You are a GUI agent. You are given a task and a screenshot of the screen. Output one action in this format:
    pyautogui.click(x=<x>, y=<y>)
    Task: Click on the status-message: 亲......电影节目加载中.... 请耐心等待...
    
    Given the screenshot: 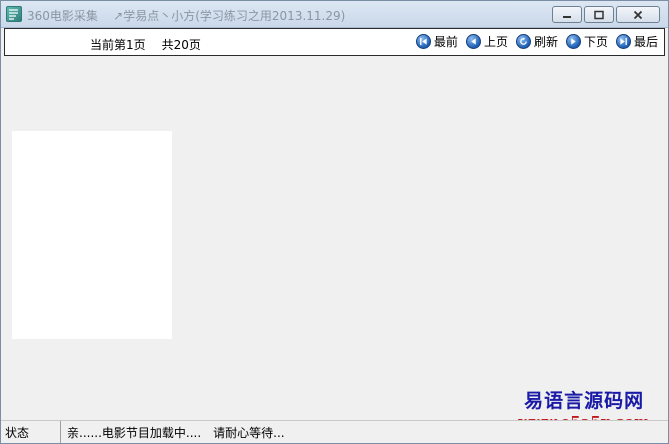 What is the action you would take?
    pyautogui.click(x=179, y=432)
    